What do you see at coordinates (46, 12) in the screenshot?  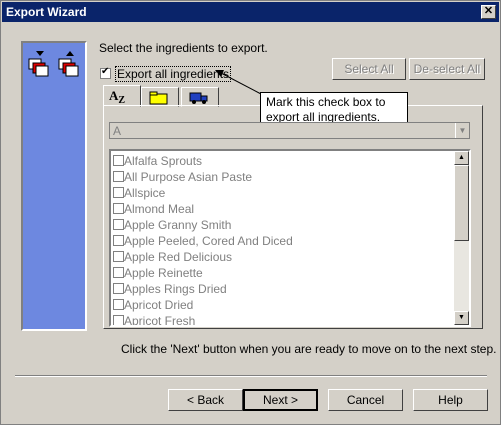 I see `window-title: Export Wizard` at bounding box center [46, 12].